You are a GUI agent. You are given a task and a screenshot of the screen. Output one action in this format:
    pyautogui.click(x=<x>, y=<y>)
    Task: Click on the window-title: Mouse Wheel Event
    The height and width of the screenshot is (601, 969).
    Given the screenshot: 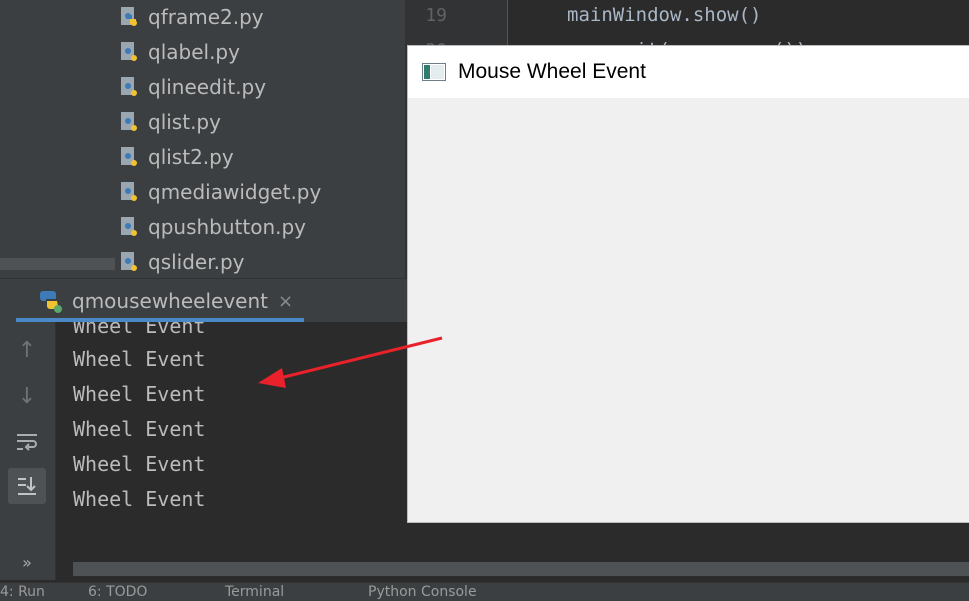 What is the action you would take?
    pyautogui.click(x=552, y=71)
    